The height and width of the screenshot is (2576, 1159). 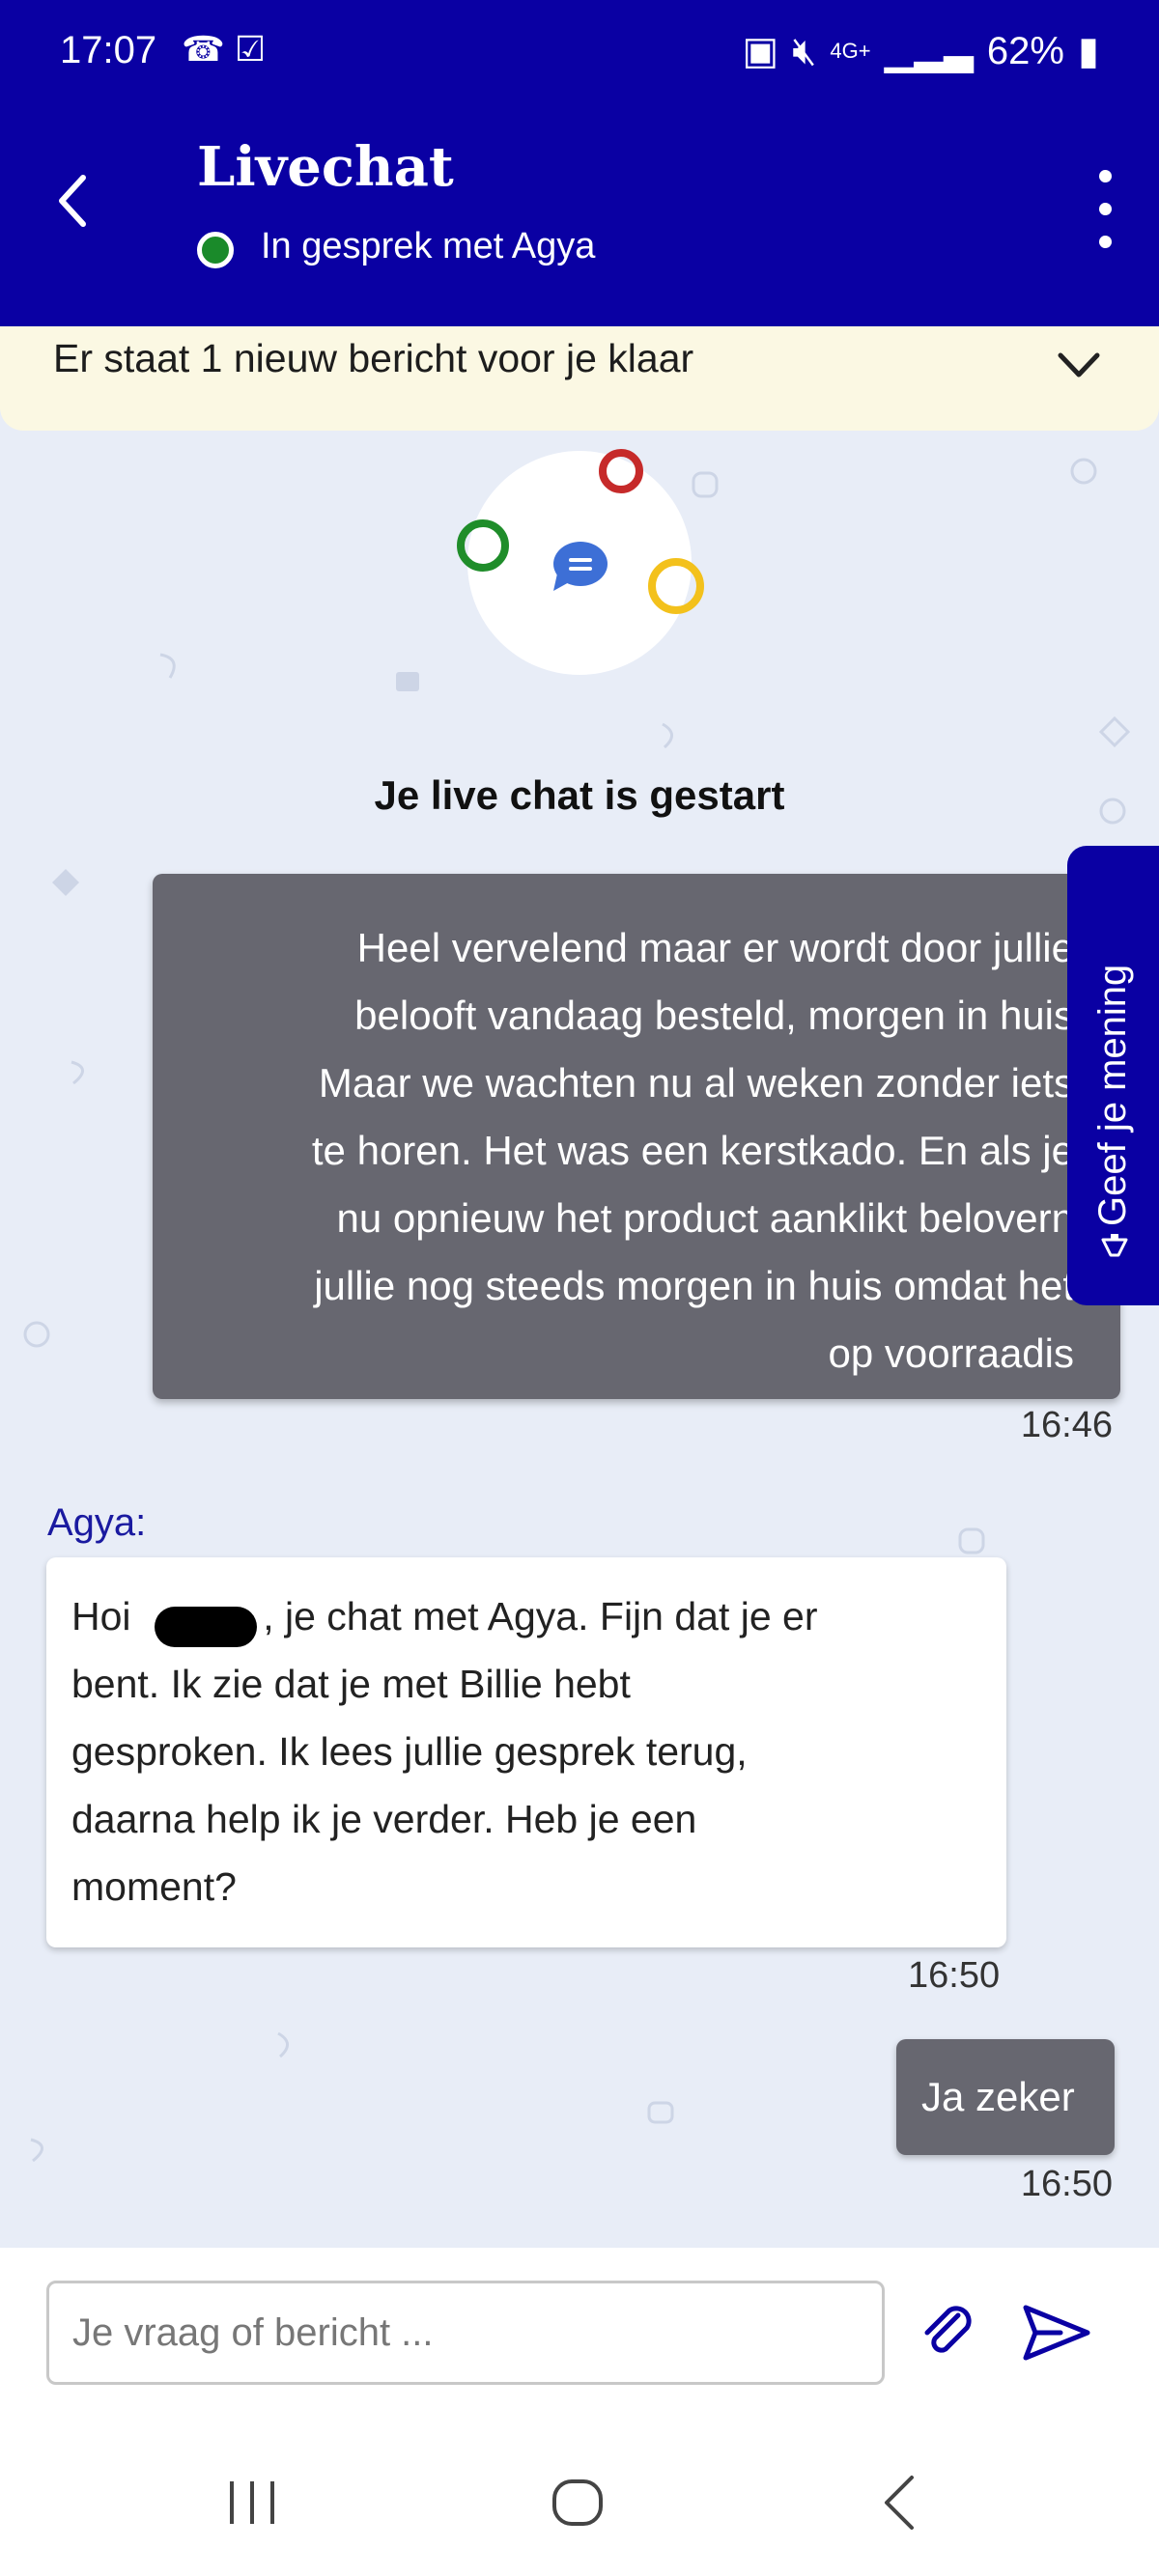 What do you see at coordinates (676, 586) in the screenshot?
I see `yellow-ring-icon` at bounding box center [676, 586].